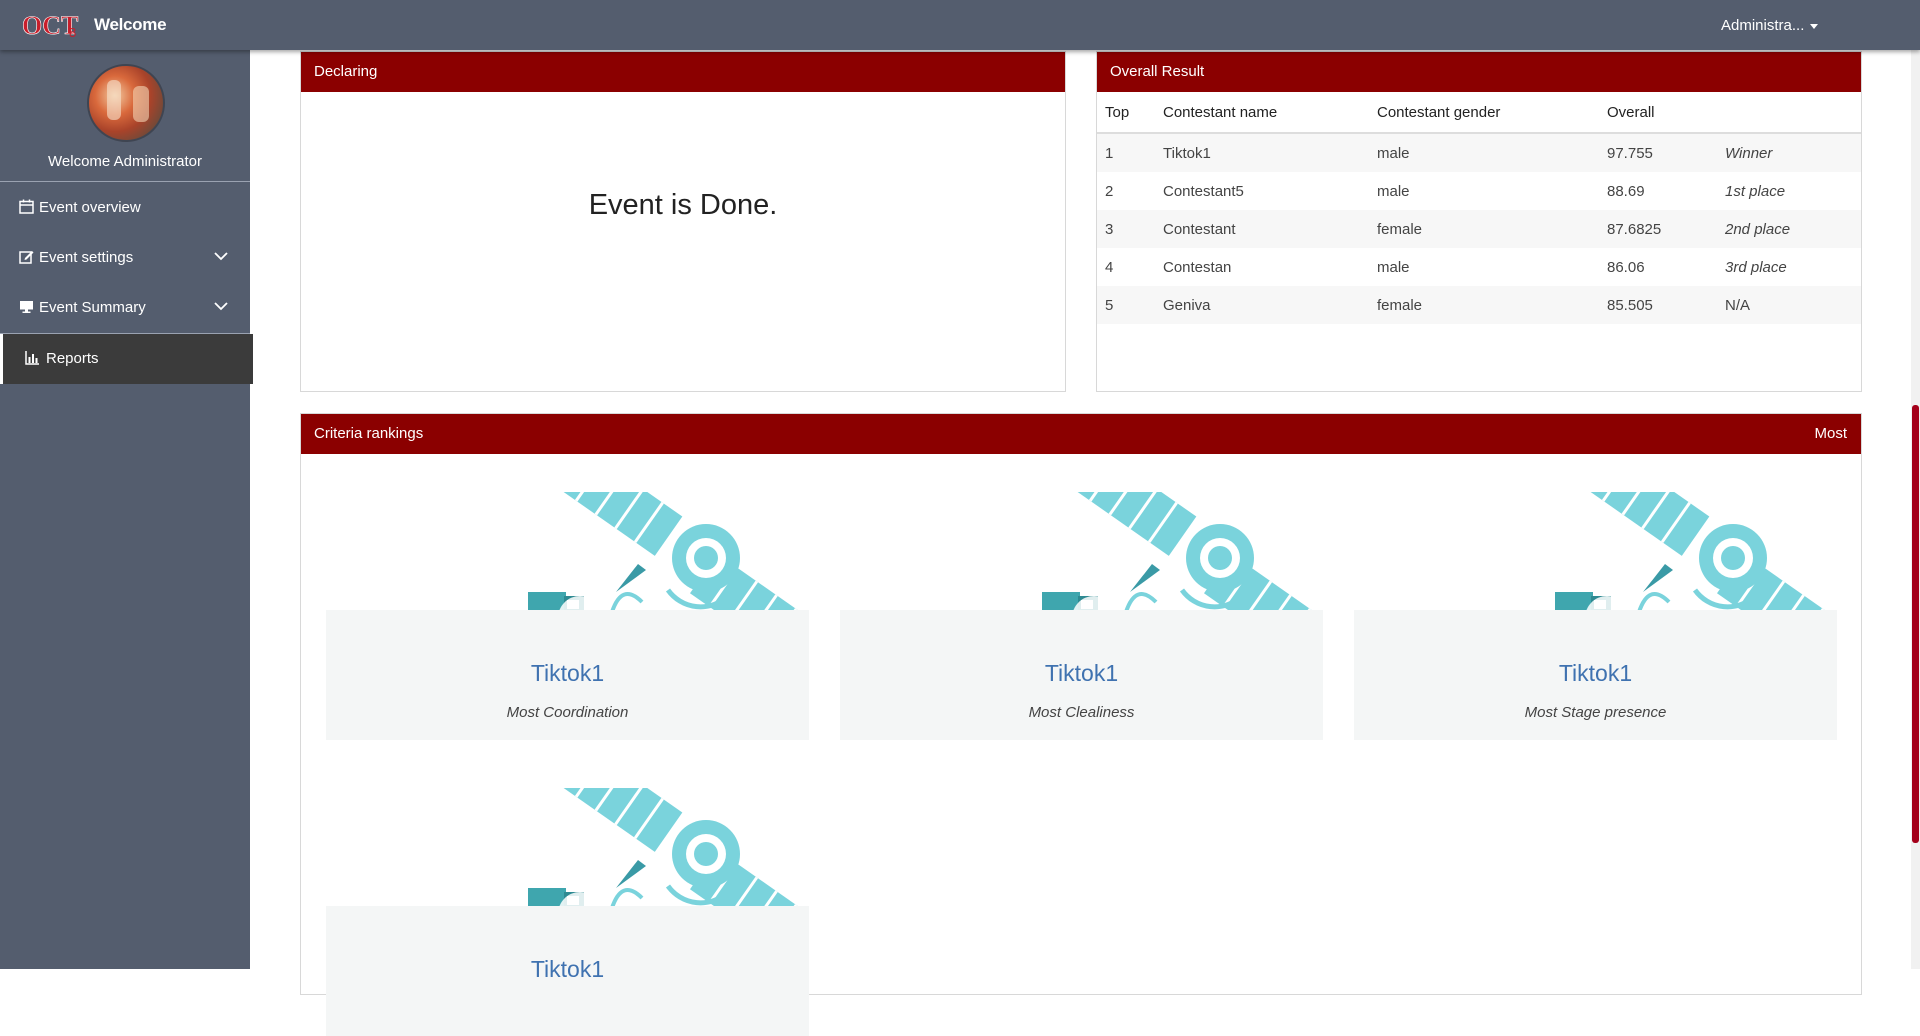  I want to click on overall-result-header: Overall Result, so click(1479, 72).